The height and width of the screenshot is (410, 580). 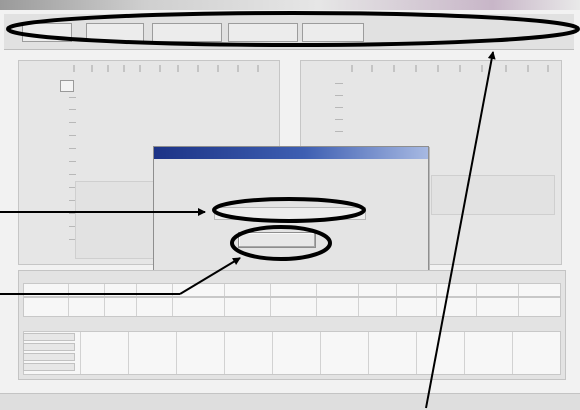 What do you see at coordinates (290, 5) in the screenshot?
I see `window-title-strip` at bounding box center [290, 5].